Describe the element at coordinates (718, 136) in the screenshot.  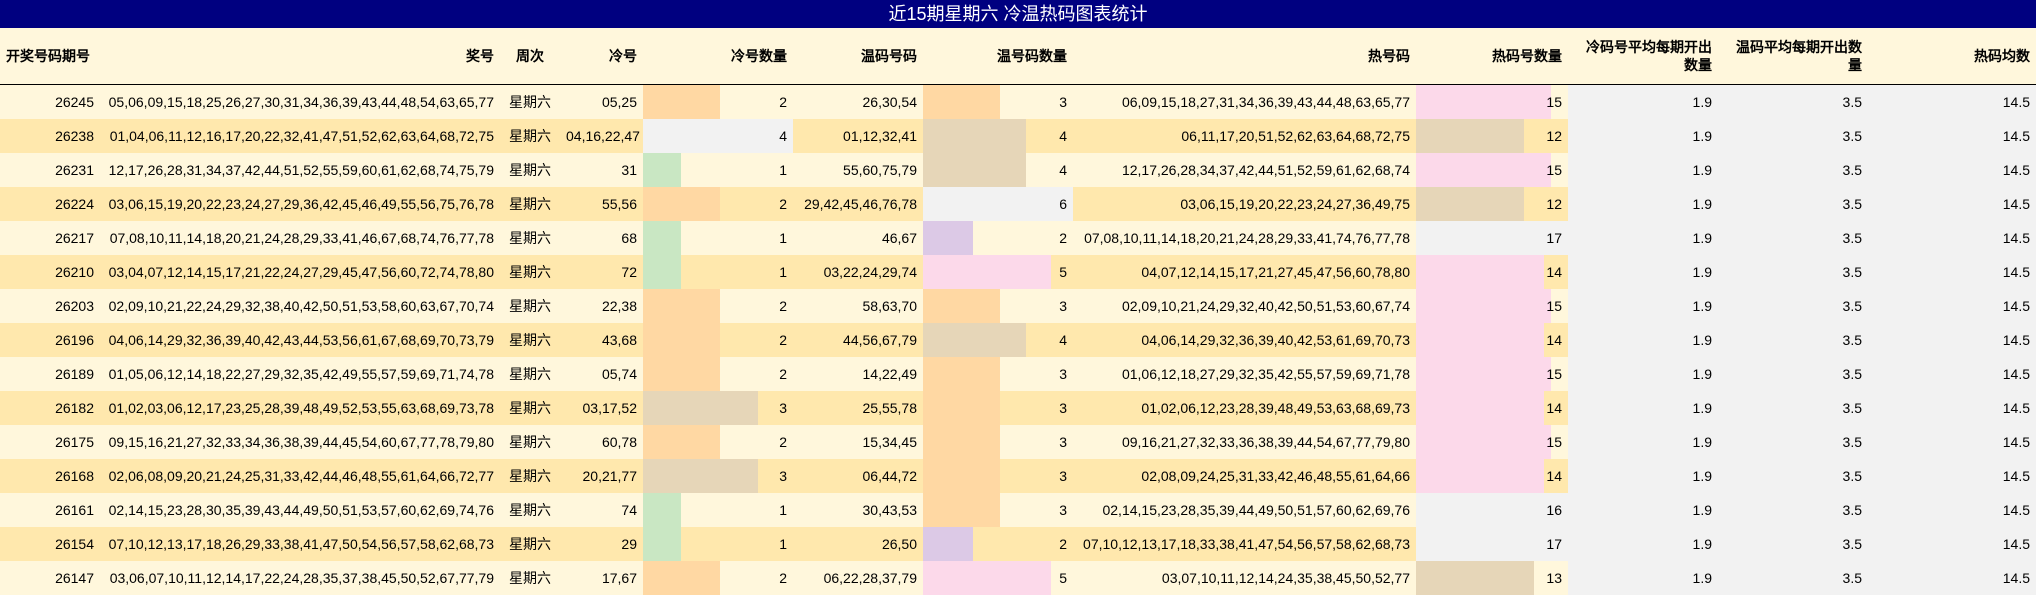
I see `cell-cold-count: 4` at that location.